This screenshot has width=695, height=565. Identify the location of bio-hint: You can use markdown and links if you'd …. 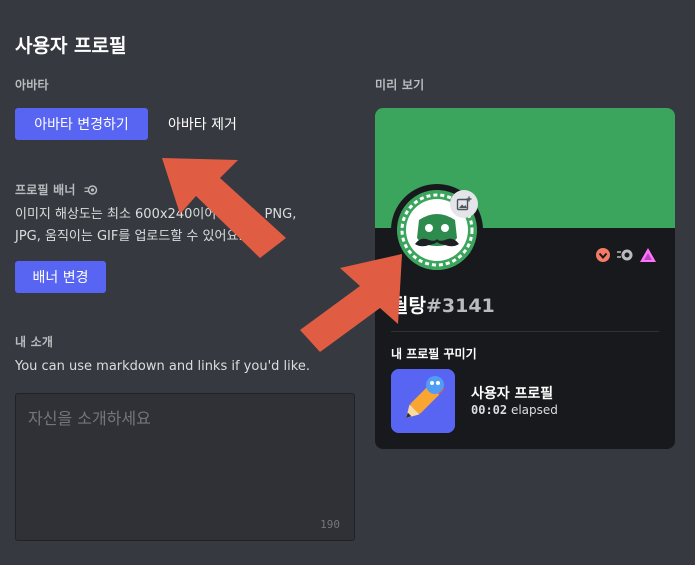
(162, 366).